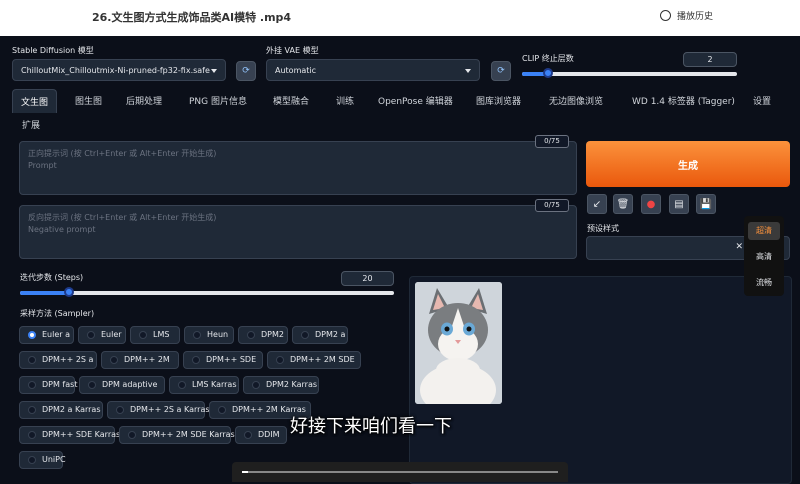 This screenshot has width=800, height=484. Describe the element at coordinates (665, 15) in the screenshot. I see `clock-icon` at that location.